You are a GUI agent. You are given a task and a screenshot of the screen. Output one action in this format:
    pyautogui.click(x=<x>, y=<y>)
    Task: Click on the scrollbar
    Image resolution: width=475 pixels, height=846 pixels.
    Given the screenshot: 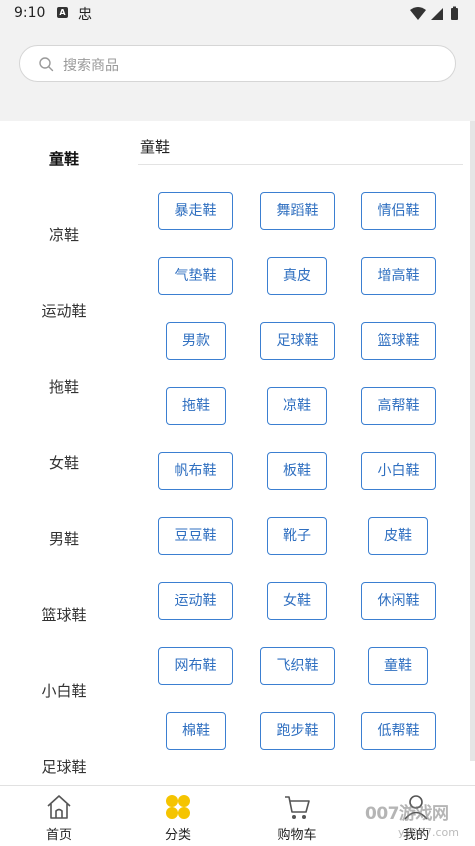 What is the action you would take?
    pyautogui.click(x=472, y=441)
    